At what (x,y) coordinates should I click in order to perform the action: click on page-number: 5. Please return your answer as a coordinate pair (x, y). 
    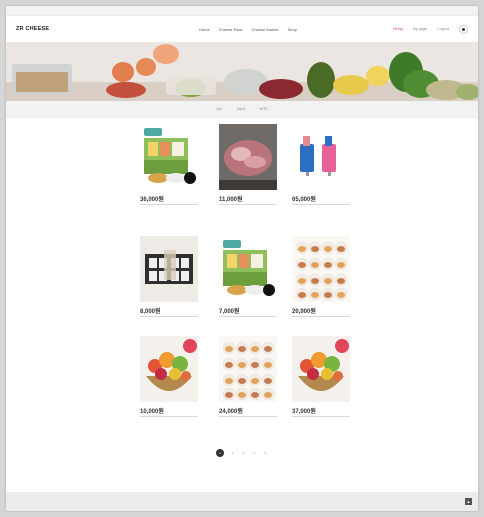
    Looking at the image, I should click on (265, 453).